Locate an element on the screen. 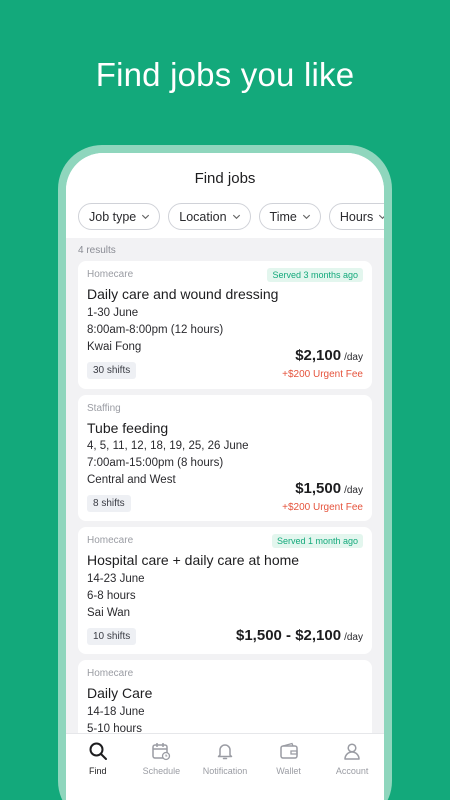 Image resolution: width=450 pixels, height=800 pixels. filter-job-type: Job type is located at coordinates (119, 216).